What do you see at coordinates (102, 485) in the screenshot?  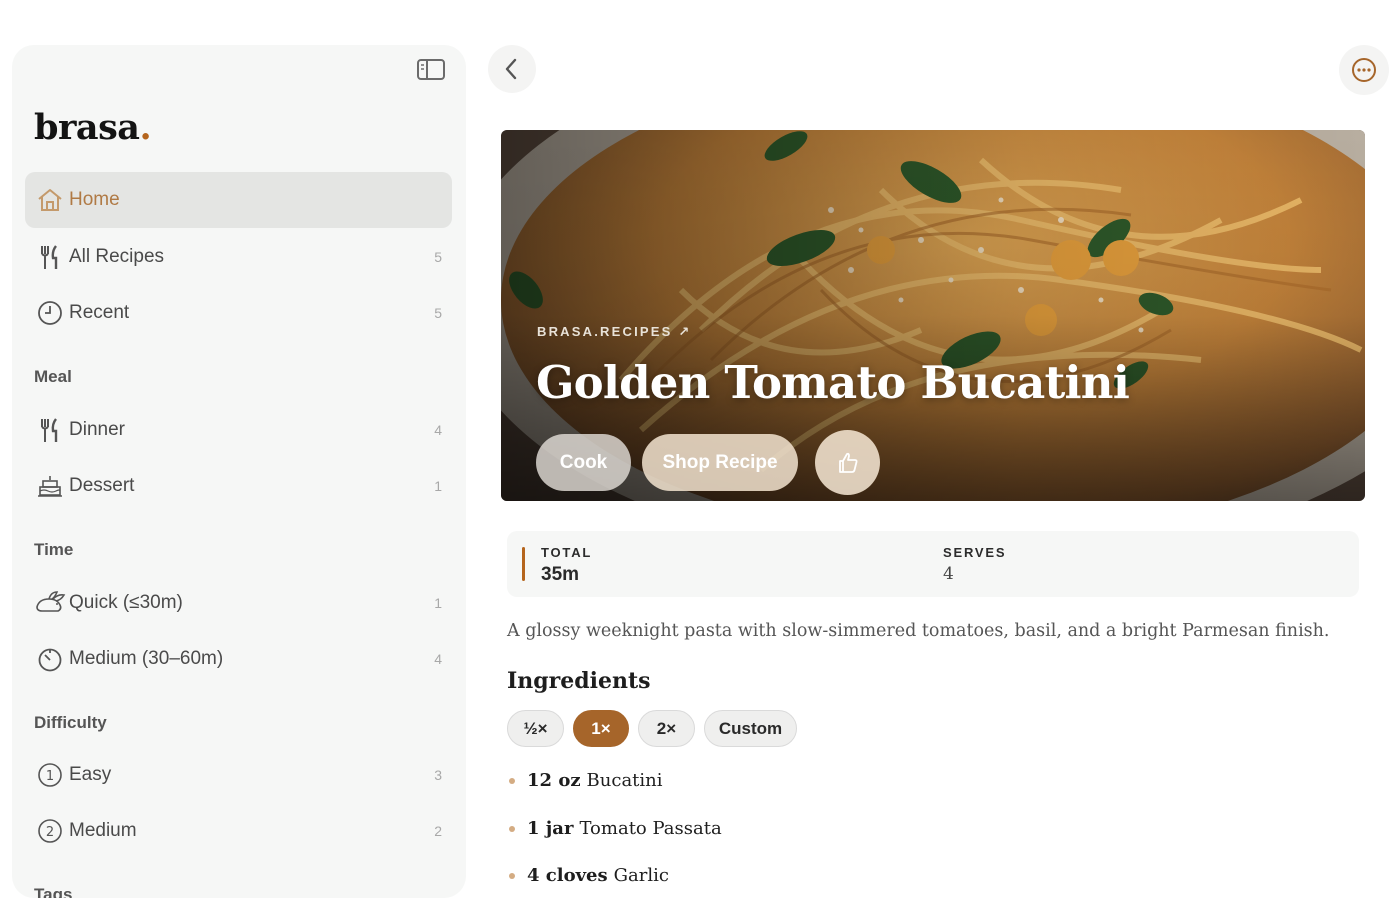 I see `sidebar-item-label: Dessert` at bounding box center [102, 485].